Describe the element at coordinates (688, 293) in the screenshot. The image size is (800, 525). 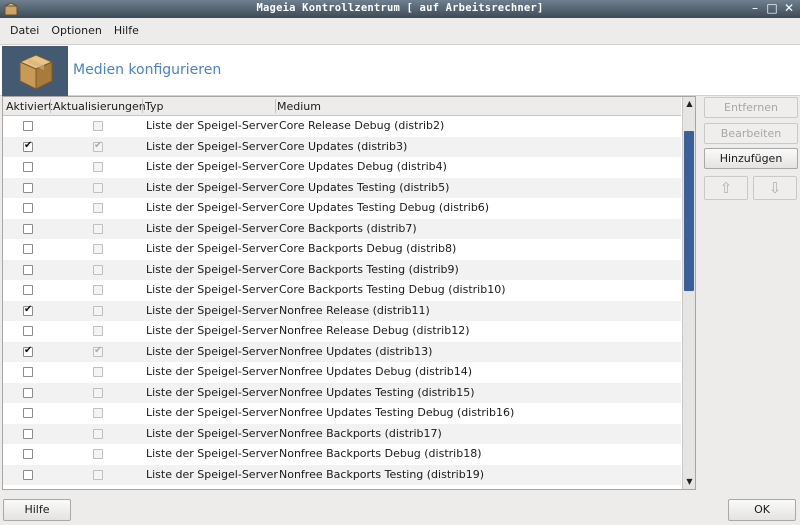
I see `vertical-scrollbar: ▲ ▼` at that location.